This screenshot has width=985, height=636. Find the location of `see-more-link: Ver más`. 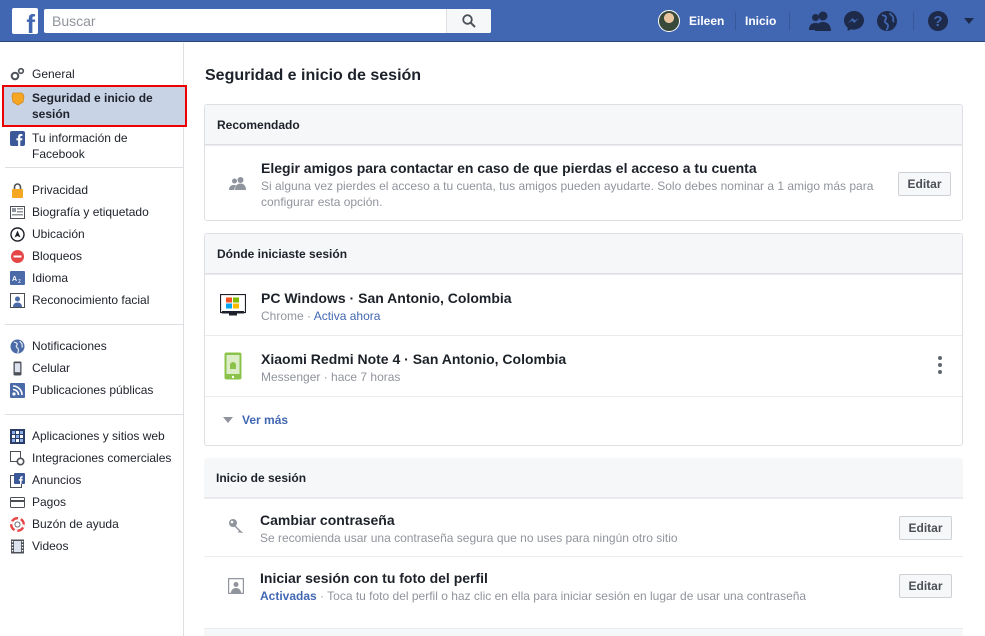

see-more-link: Ver más is located at coordinates (255, 420).